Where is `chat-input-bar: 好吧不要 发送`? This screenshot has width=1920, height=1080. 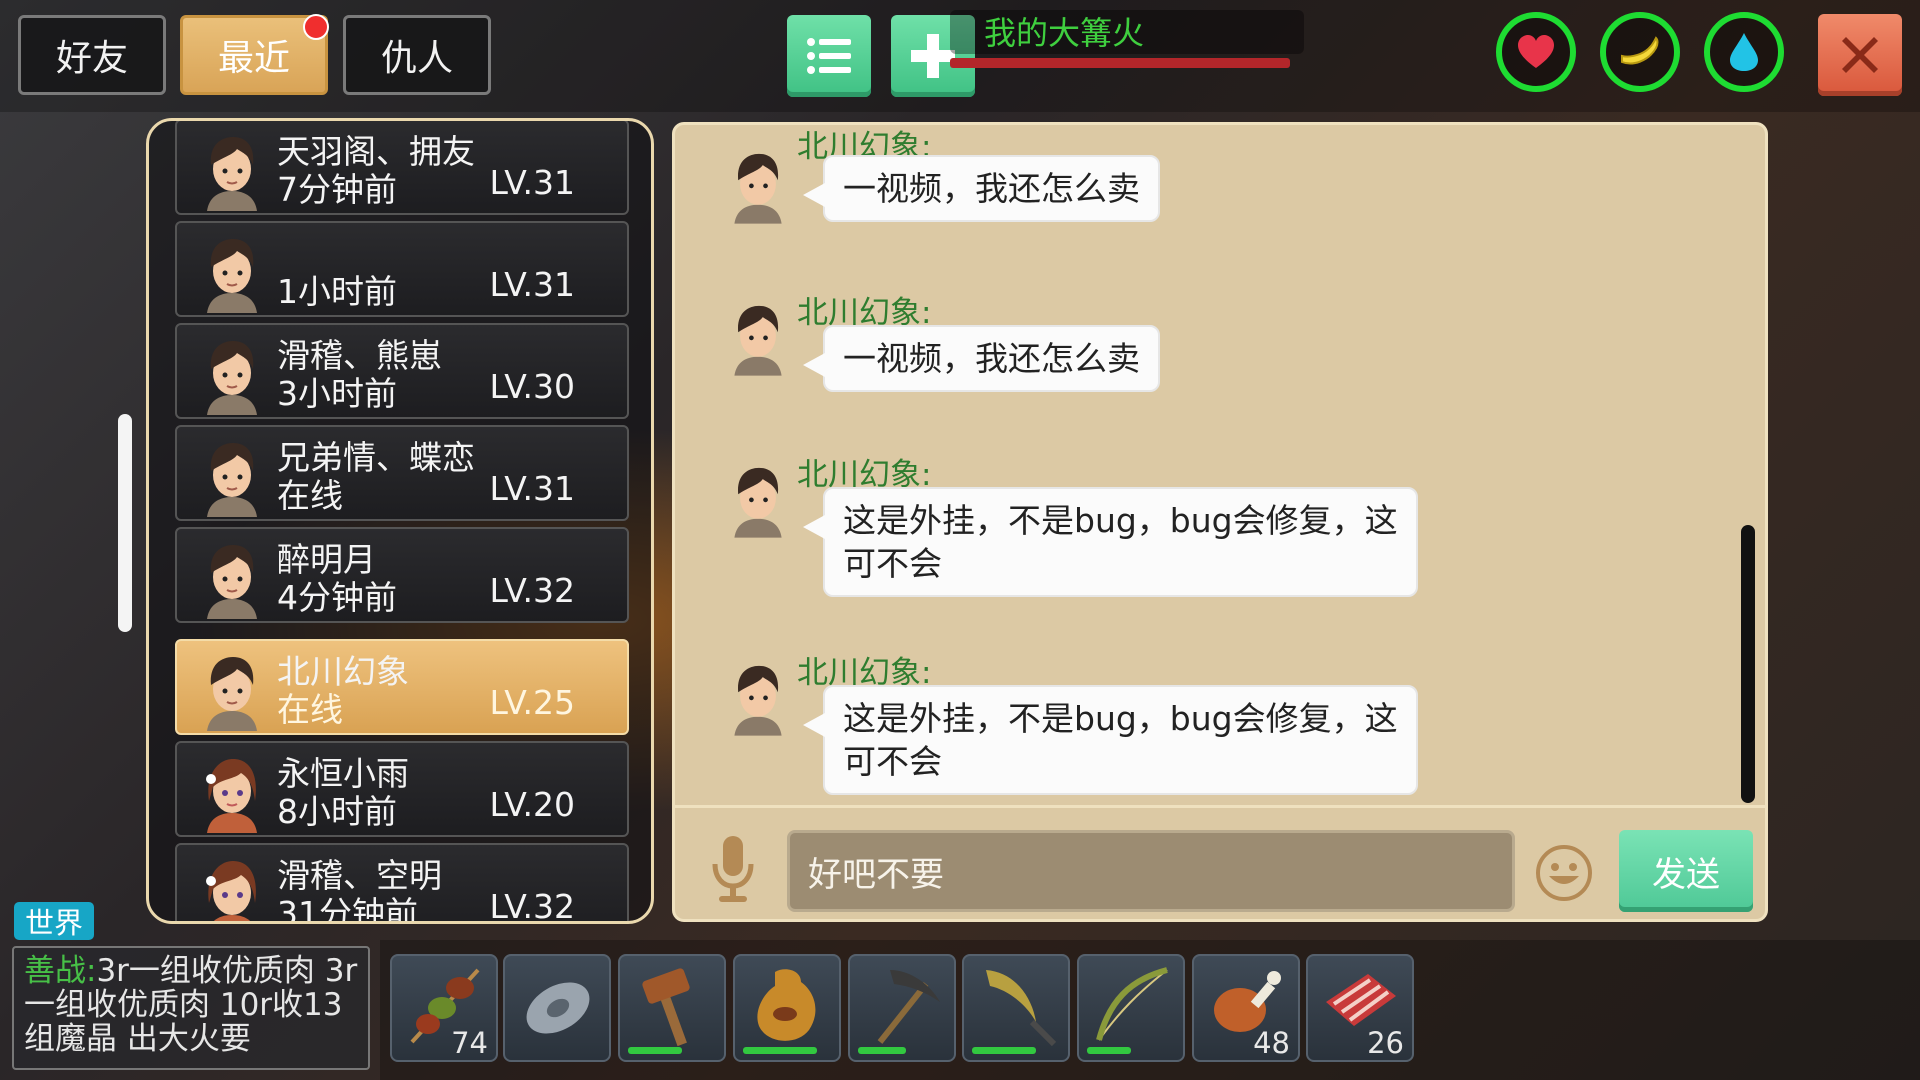
chat-input-bar: 好吧不要 发送 is located at coordinates (1220, 862).